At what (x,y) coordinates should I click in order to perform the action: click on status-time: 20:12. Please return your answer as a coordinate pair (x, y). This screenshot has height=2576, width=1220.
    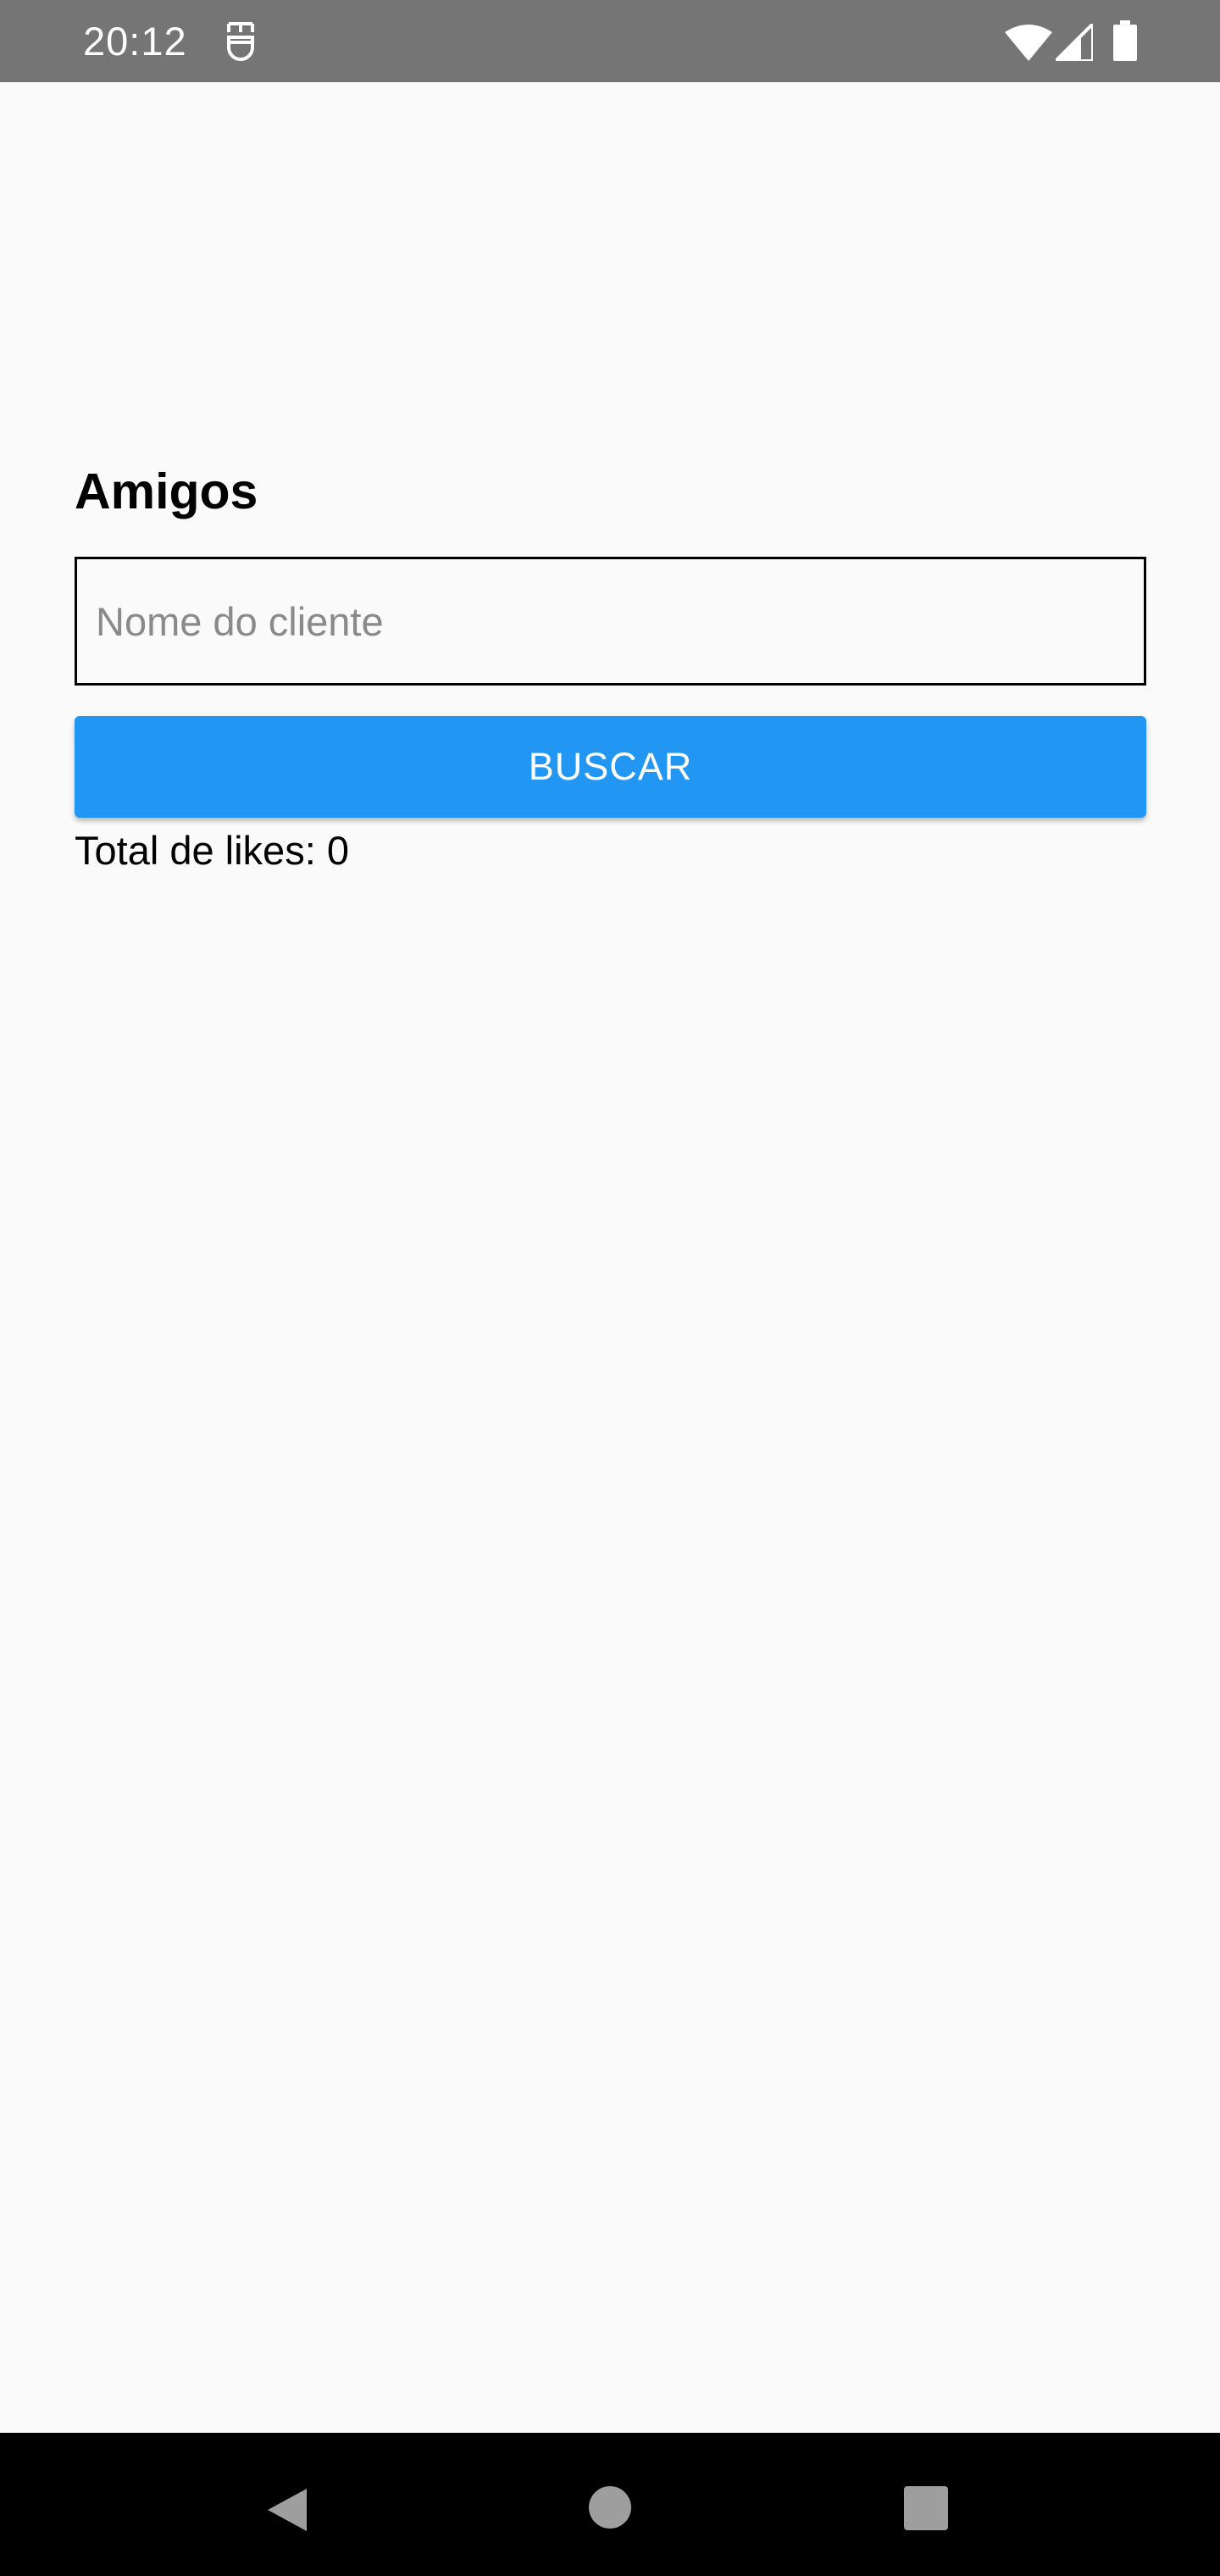
    Looking at the image, I should click on (135, 41).